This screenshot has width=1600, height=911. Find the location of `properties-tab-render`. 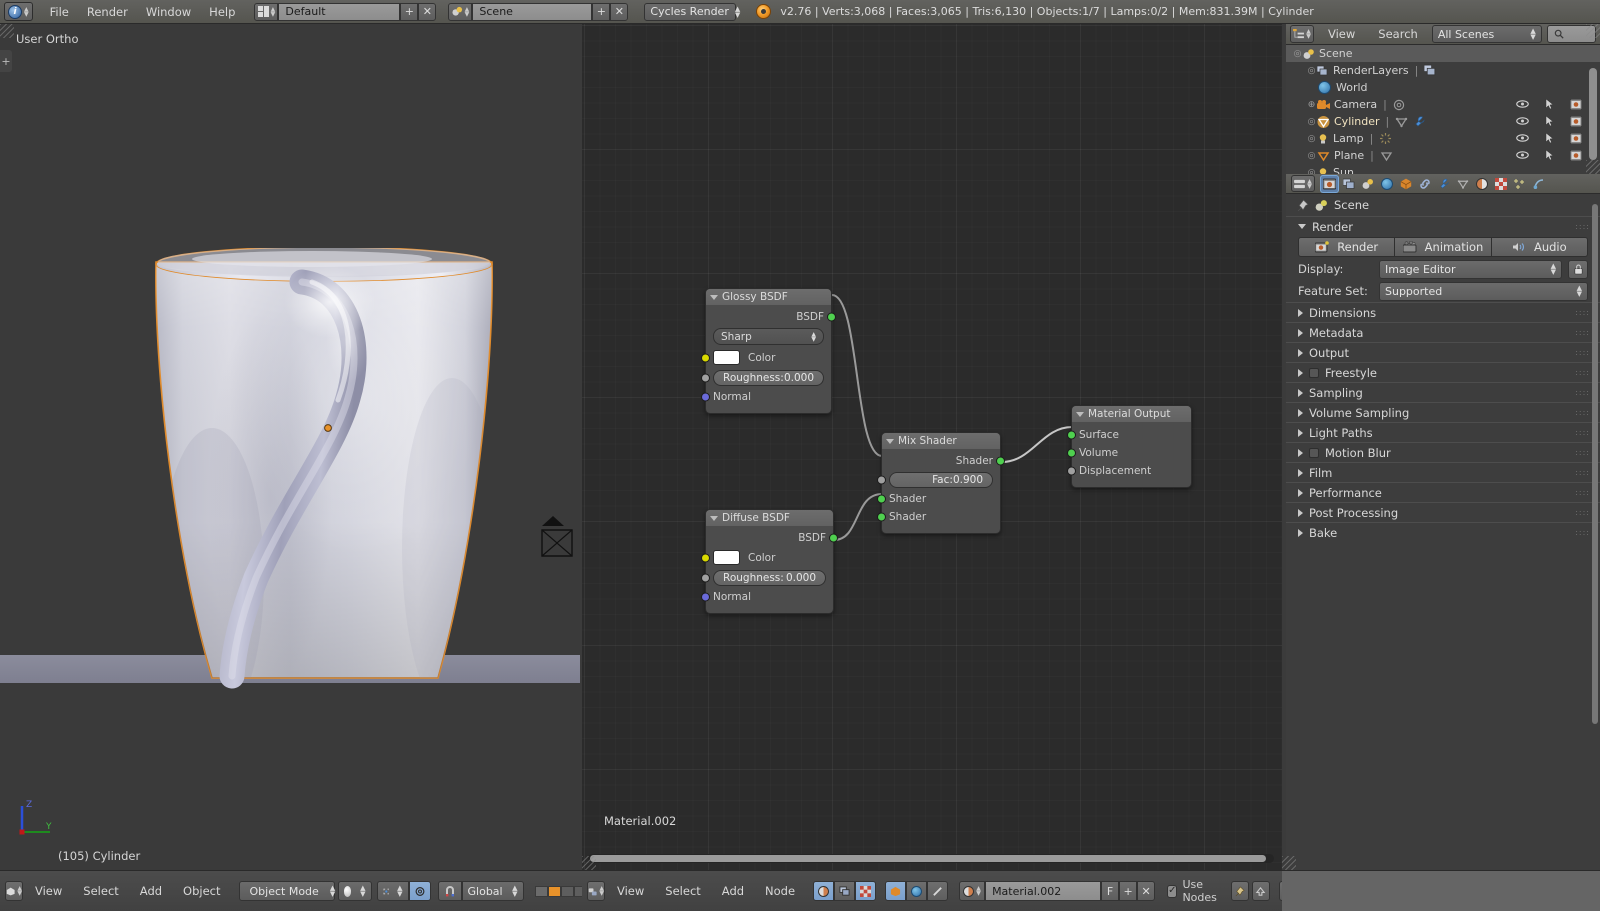

properties-tab-render is located at coordinates (1329, 183).